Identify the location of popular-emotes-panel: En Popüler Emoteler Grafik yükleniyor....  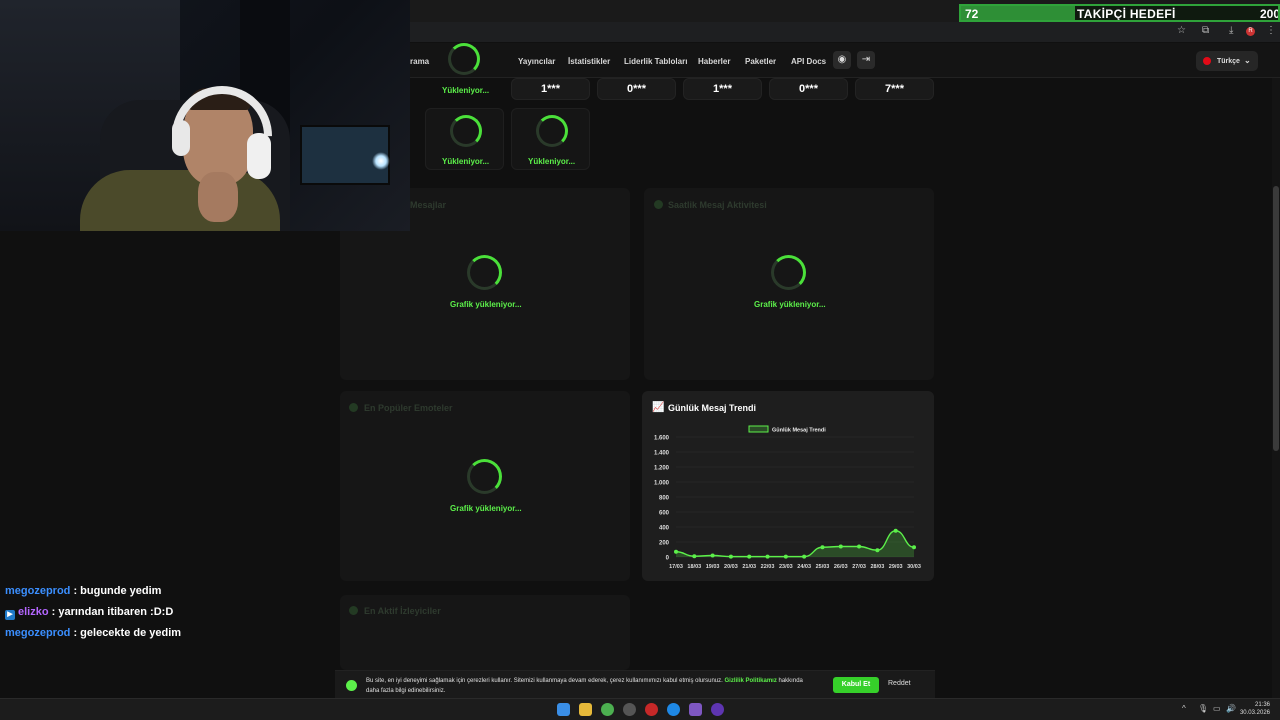
(485, 486).